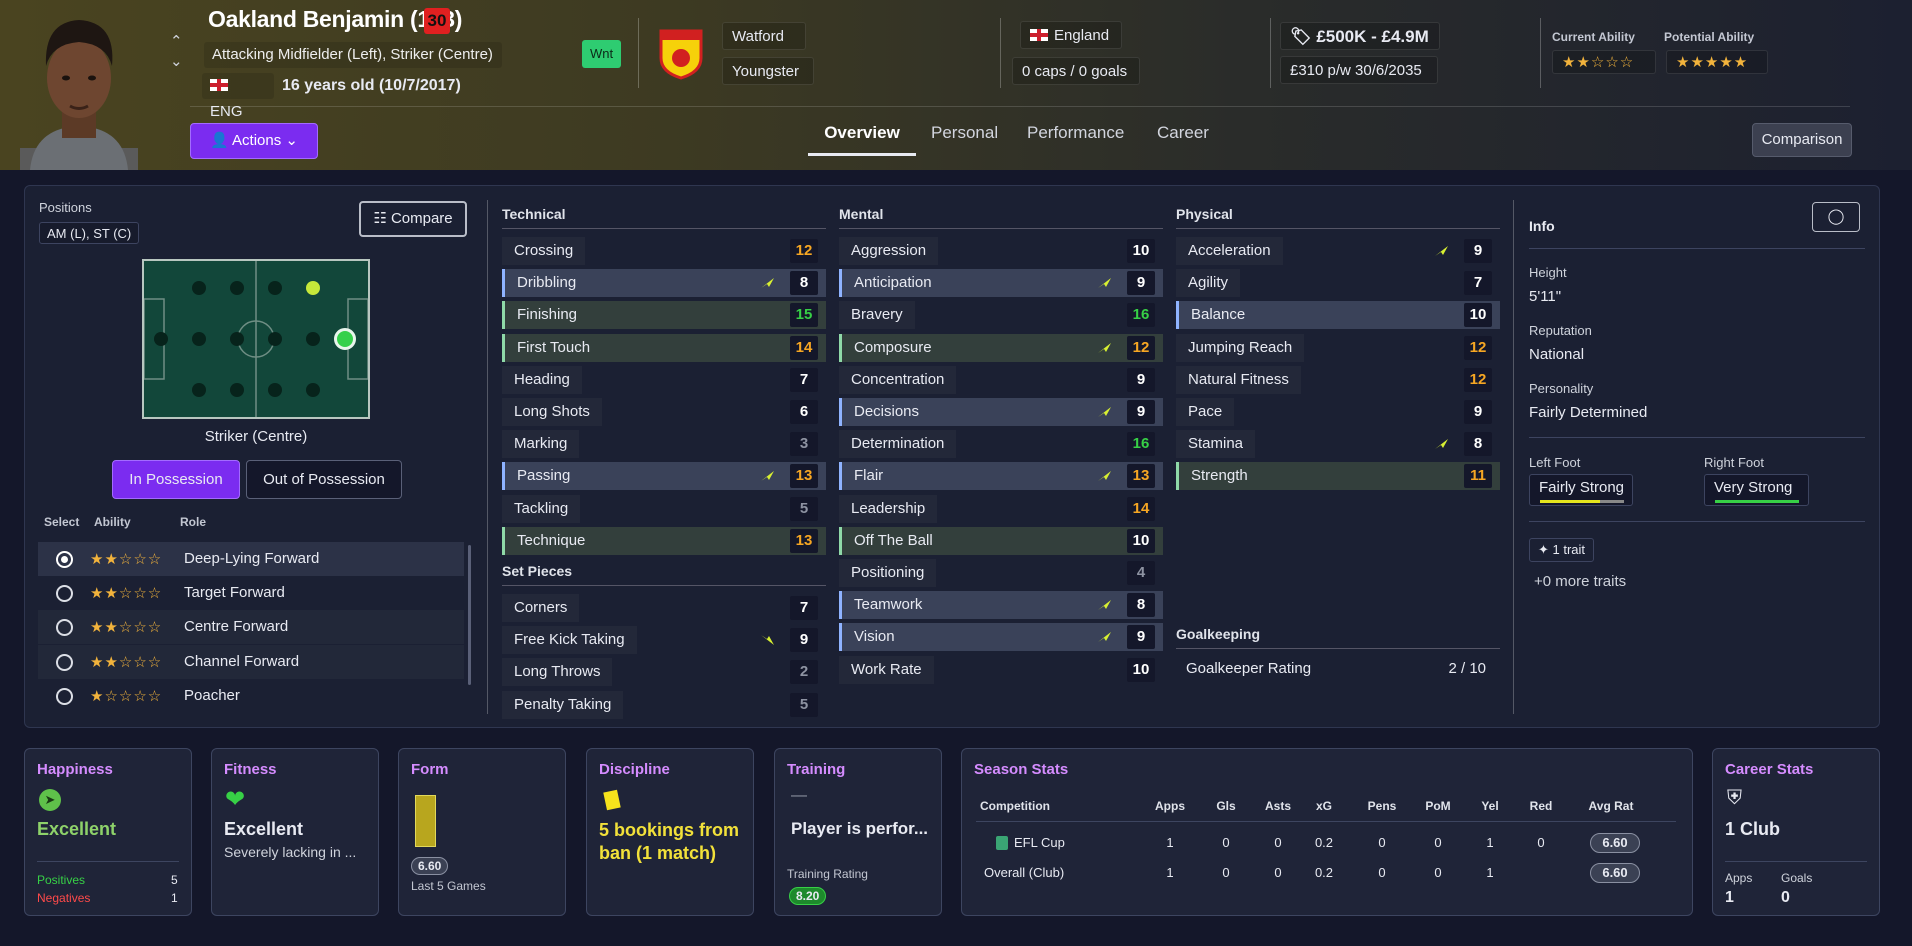 The width and height of the screenshot is (1912, 946). I want to click on attribute-name: Positioning, so click(888, 573).